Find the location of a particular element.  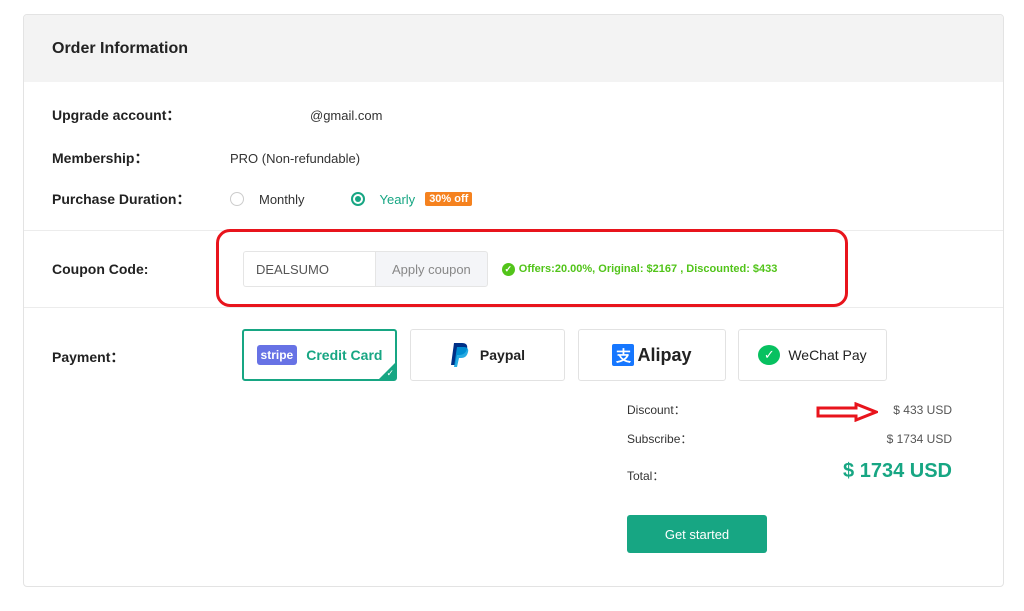

discount-row: Discount： $ 433 USD is located at coordinates (789, 409).